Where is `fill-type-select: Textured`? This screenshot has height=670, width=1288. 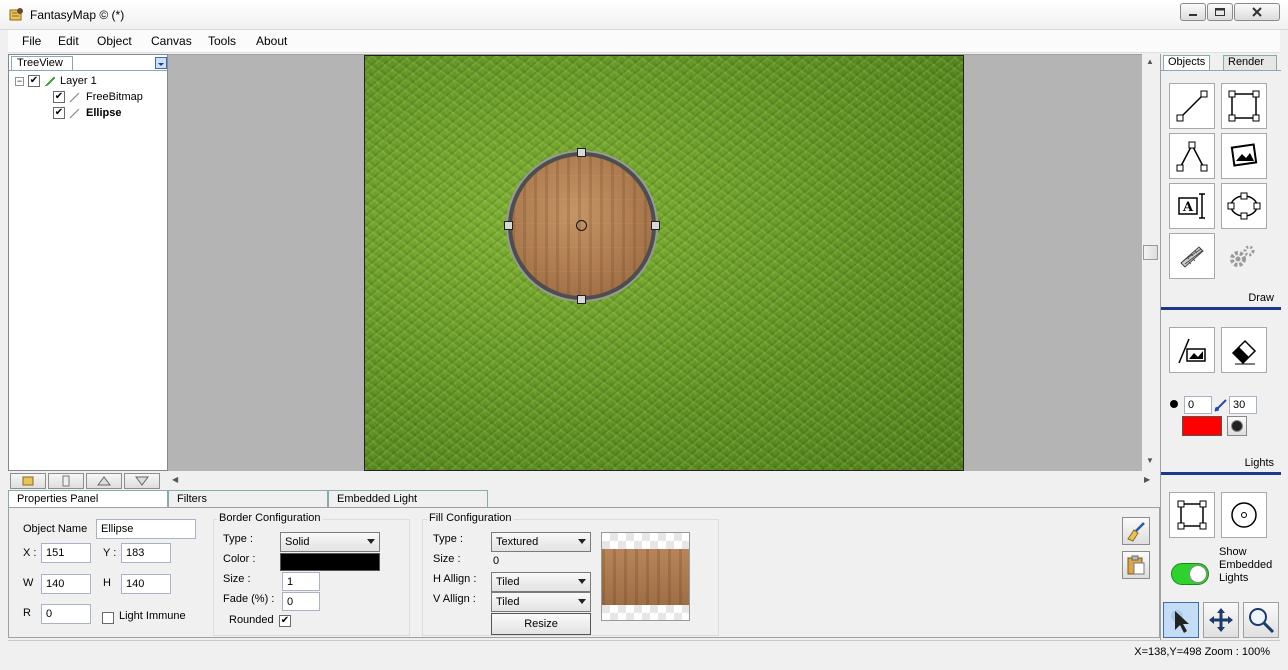 fill-type-select: Textured is located at coordinates (541, 542).